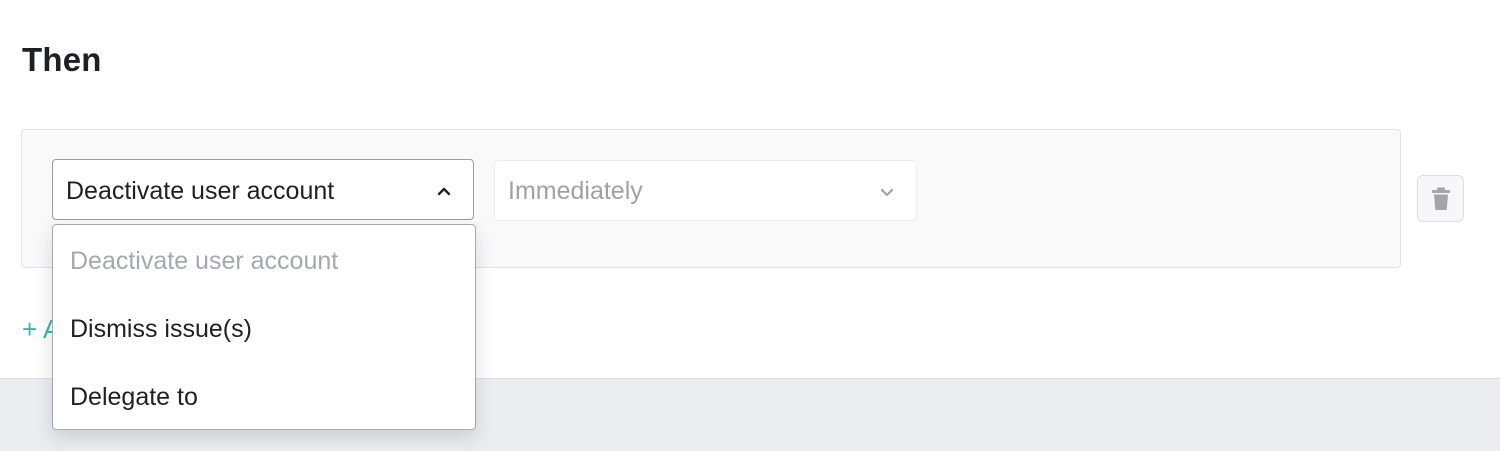  I want to click on menu-item-dismiss-issues: Dismiss issue(s), so click(264, 329).